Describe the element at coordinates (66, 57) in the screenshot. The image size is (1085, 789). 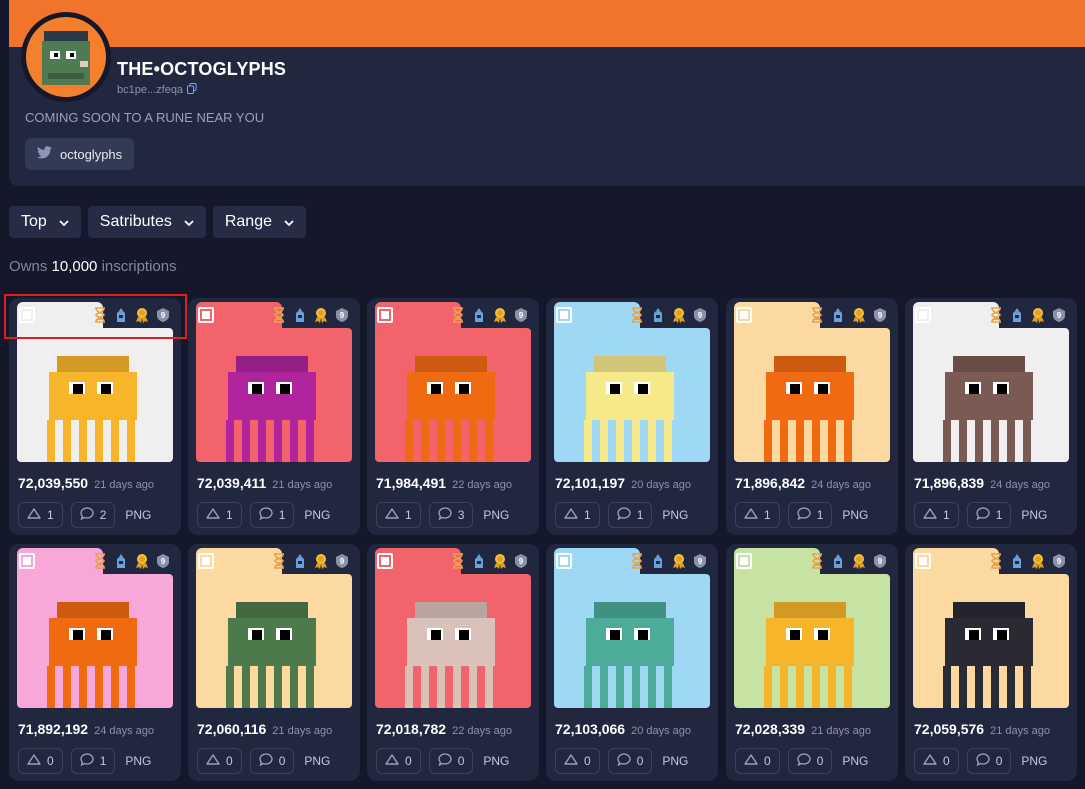
I see `avatar` at that location.